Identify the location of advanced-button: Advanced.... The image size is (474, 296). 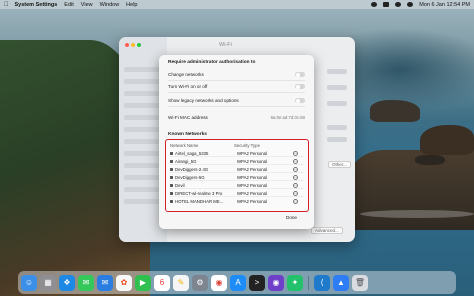
(327, 230).